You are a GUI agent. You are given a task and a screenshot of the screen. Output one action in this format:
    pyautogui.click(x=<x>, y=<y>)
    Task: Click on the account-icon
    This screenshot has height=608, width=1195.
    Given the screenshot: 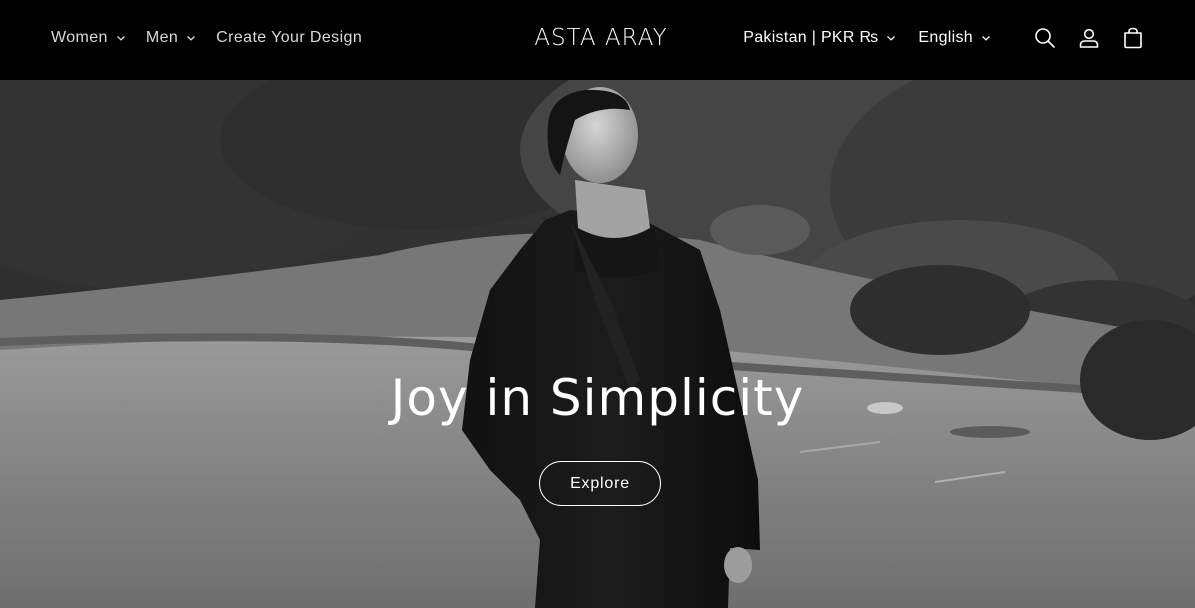 What is the action you would take?
    pyautogui.click(x=1089, y=38)
    